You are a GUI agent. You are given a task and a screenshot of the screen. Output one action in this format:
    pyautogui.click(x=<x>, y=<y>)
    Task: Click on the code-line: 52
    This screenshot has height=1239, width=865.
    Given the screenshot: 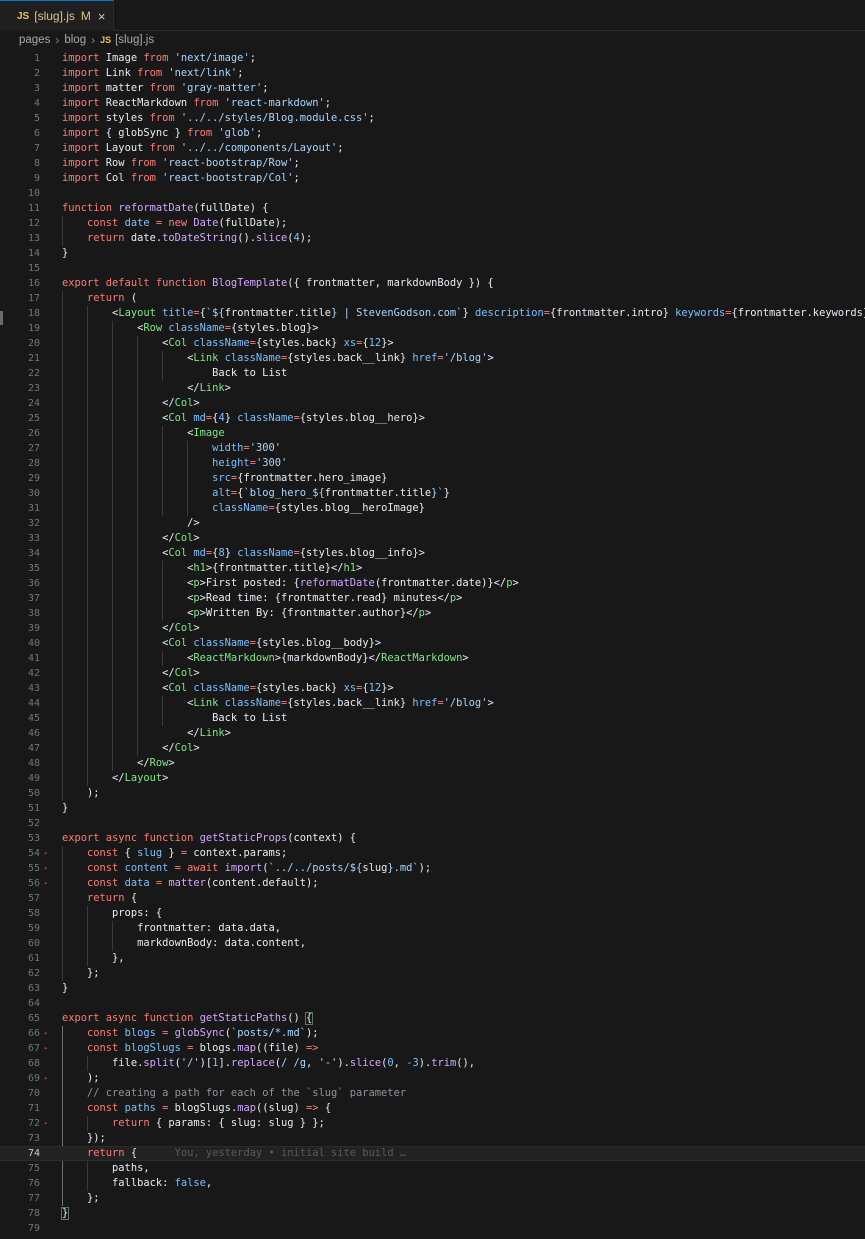 What is the action you would take?
    pyautogui.click(x=432, y=823)
    